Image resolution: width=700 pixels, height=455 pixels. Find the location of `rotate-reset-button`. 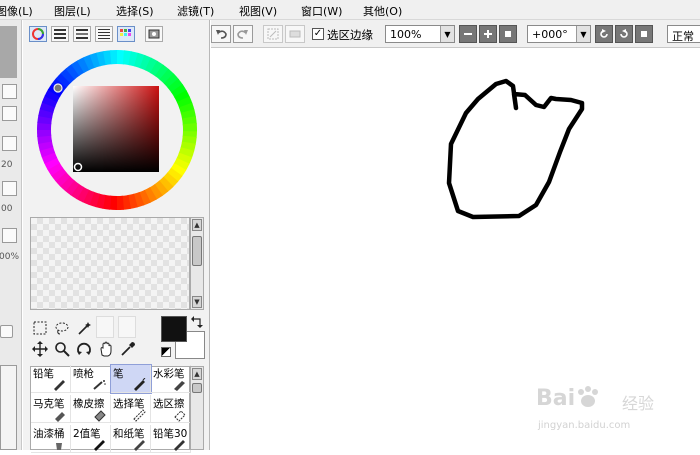

rotate-reset-button is located at coordinates (644, 34).